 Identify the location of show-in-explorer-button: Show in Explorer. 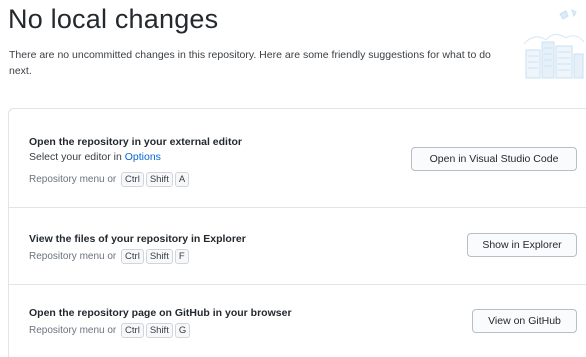
(522, 245).